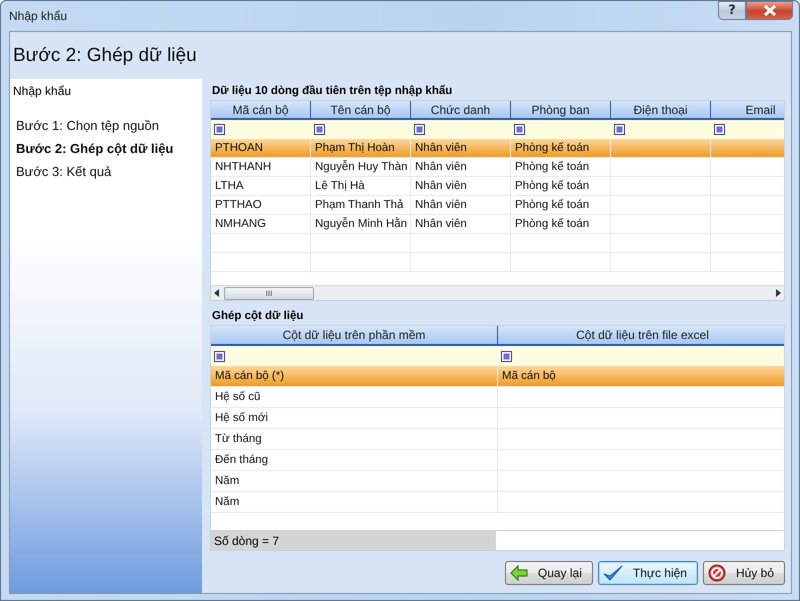 Image resolution: width=800 pixels, height=601 pixels. What do you see at coordinates (217, 293) in the screenshot?
I see `scroll-left-icon` at bounding box center [217, 293].